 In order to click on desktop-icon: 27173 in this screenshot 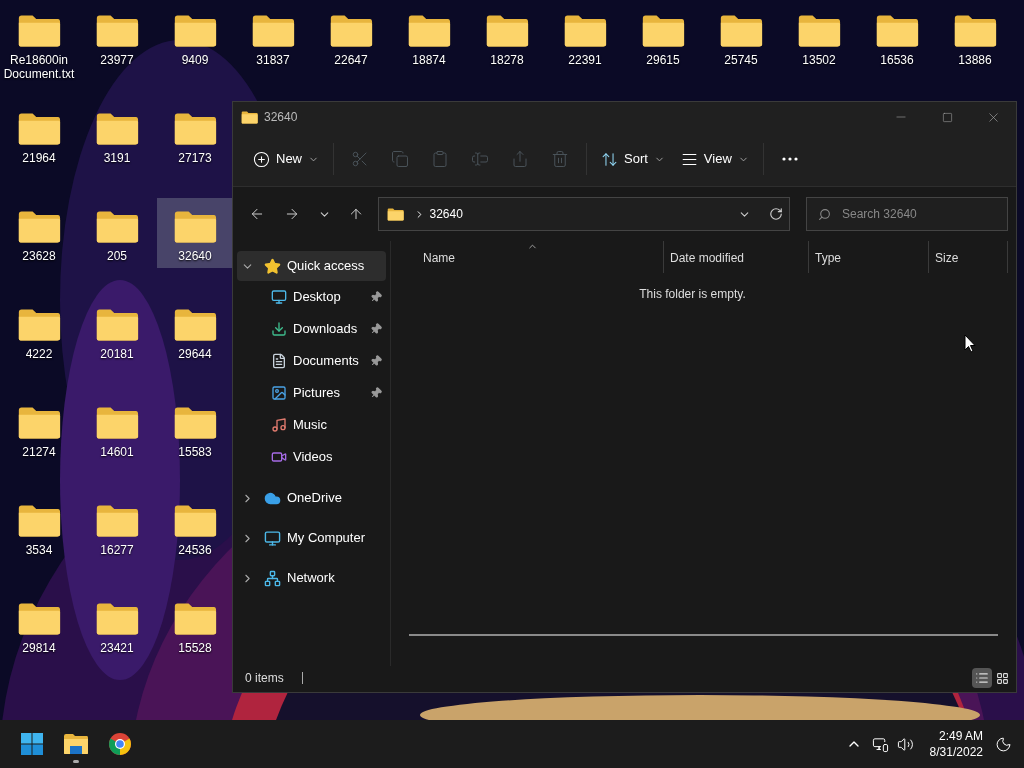, I will do `click(195, 135)`.